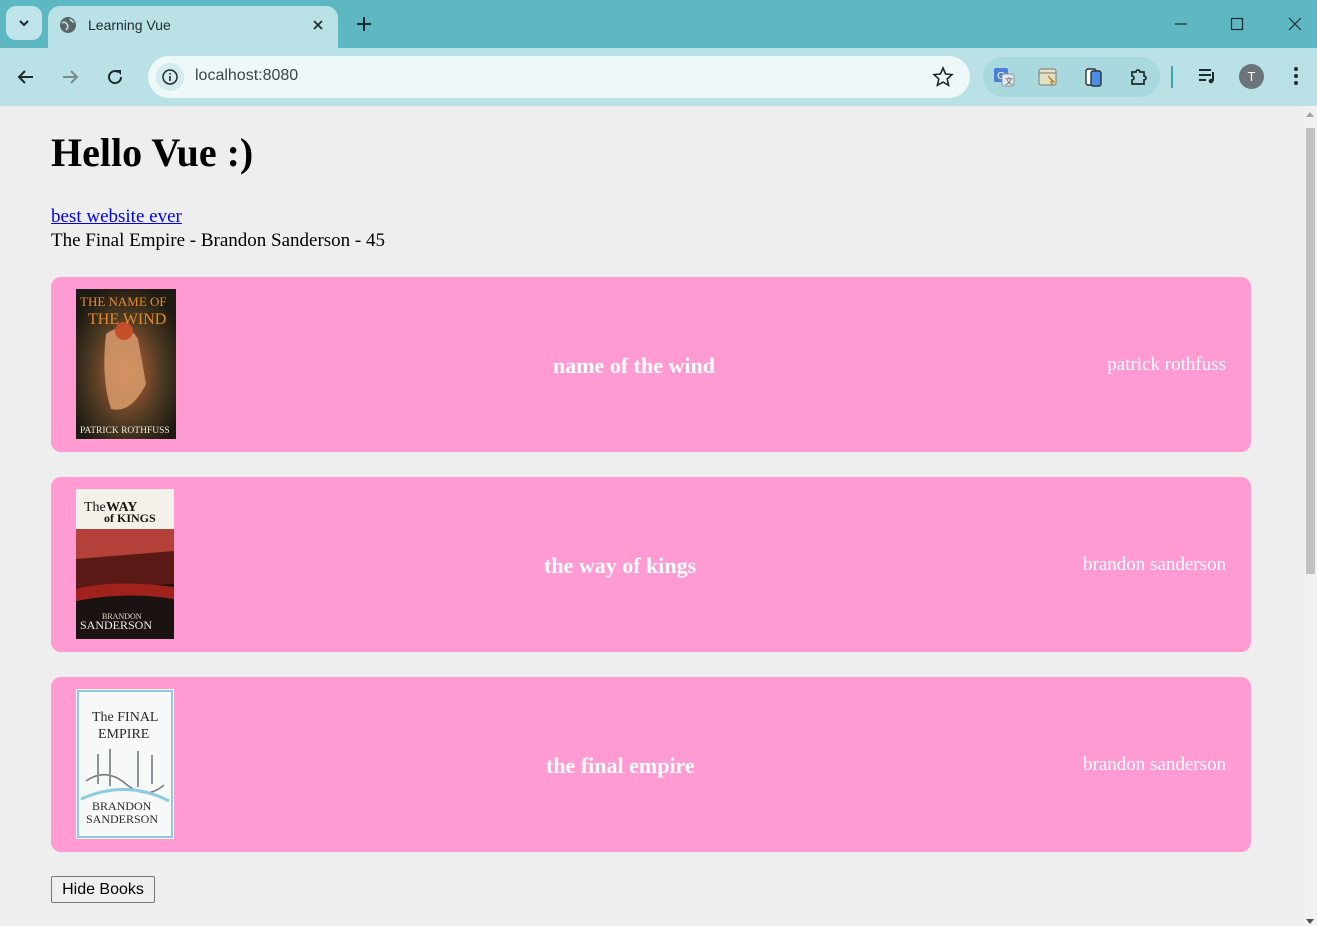  What do you see at coordinates (246, 76) in the screenshot?
I see `address-url: localhost:8080` at bounding box center [246, 76].